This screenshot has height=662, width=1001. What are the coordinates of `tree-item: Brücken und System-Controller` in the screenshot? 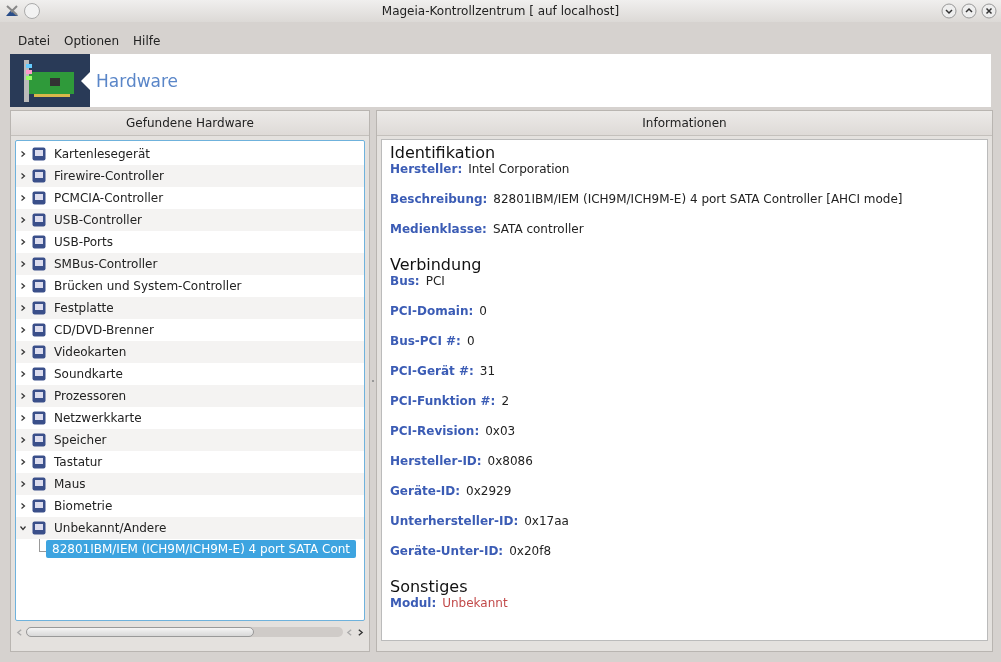 It's located at (148, 286).